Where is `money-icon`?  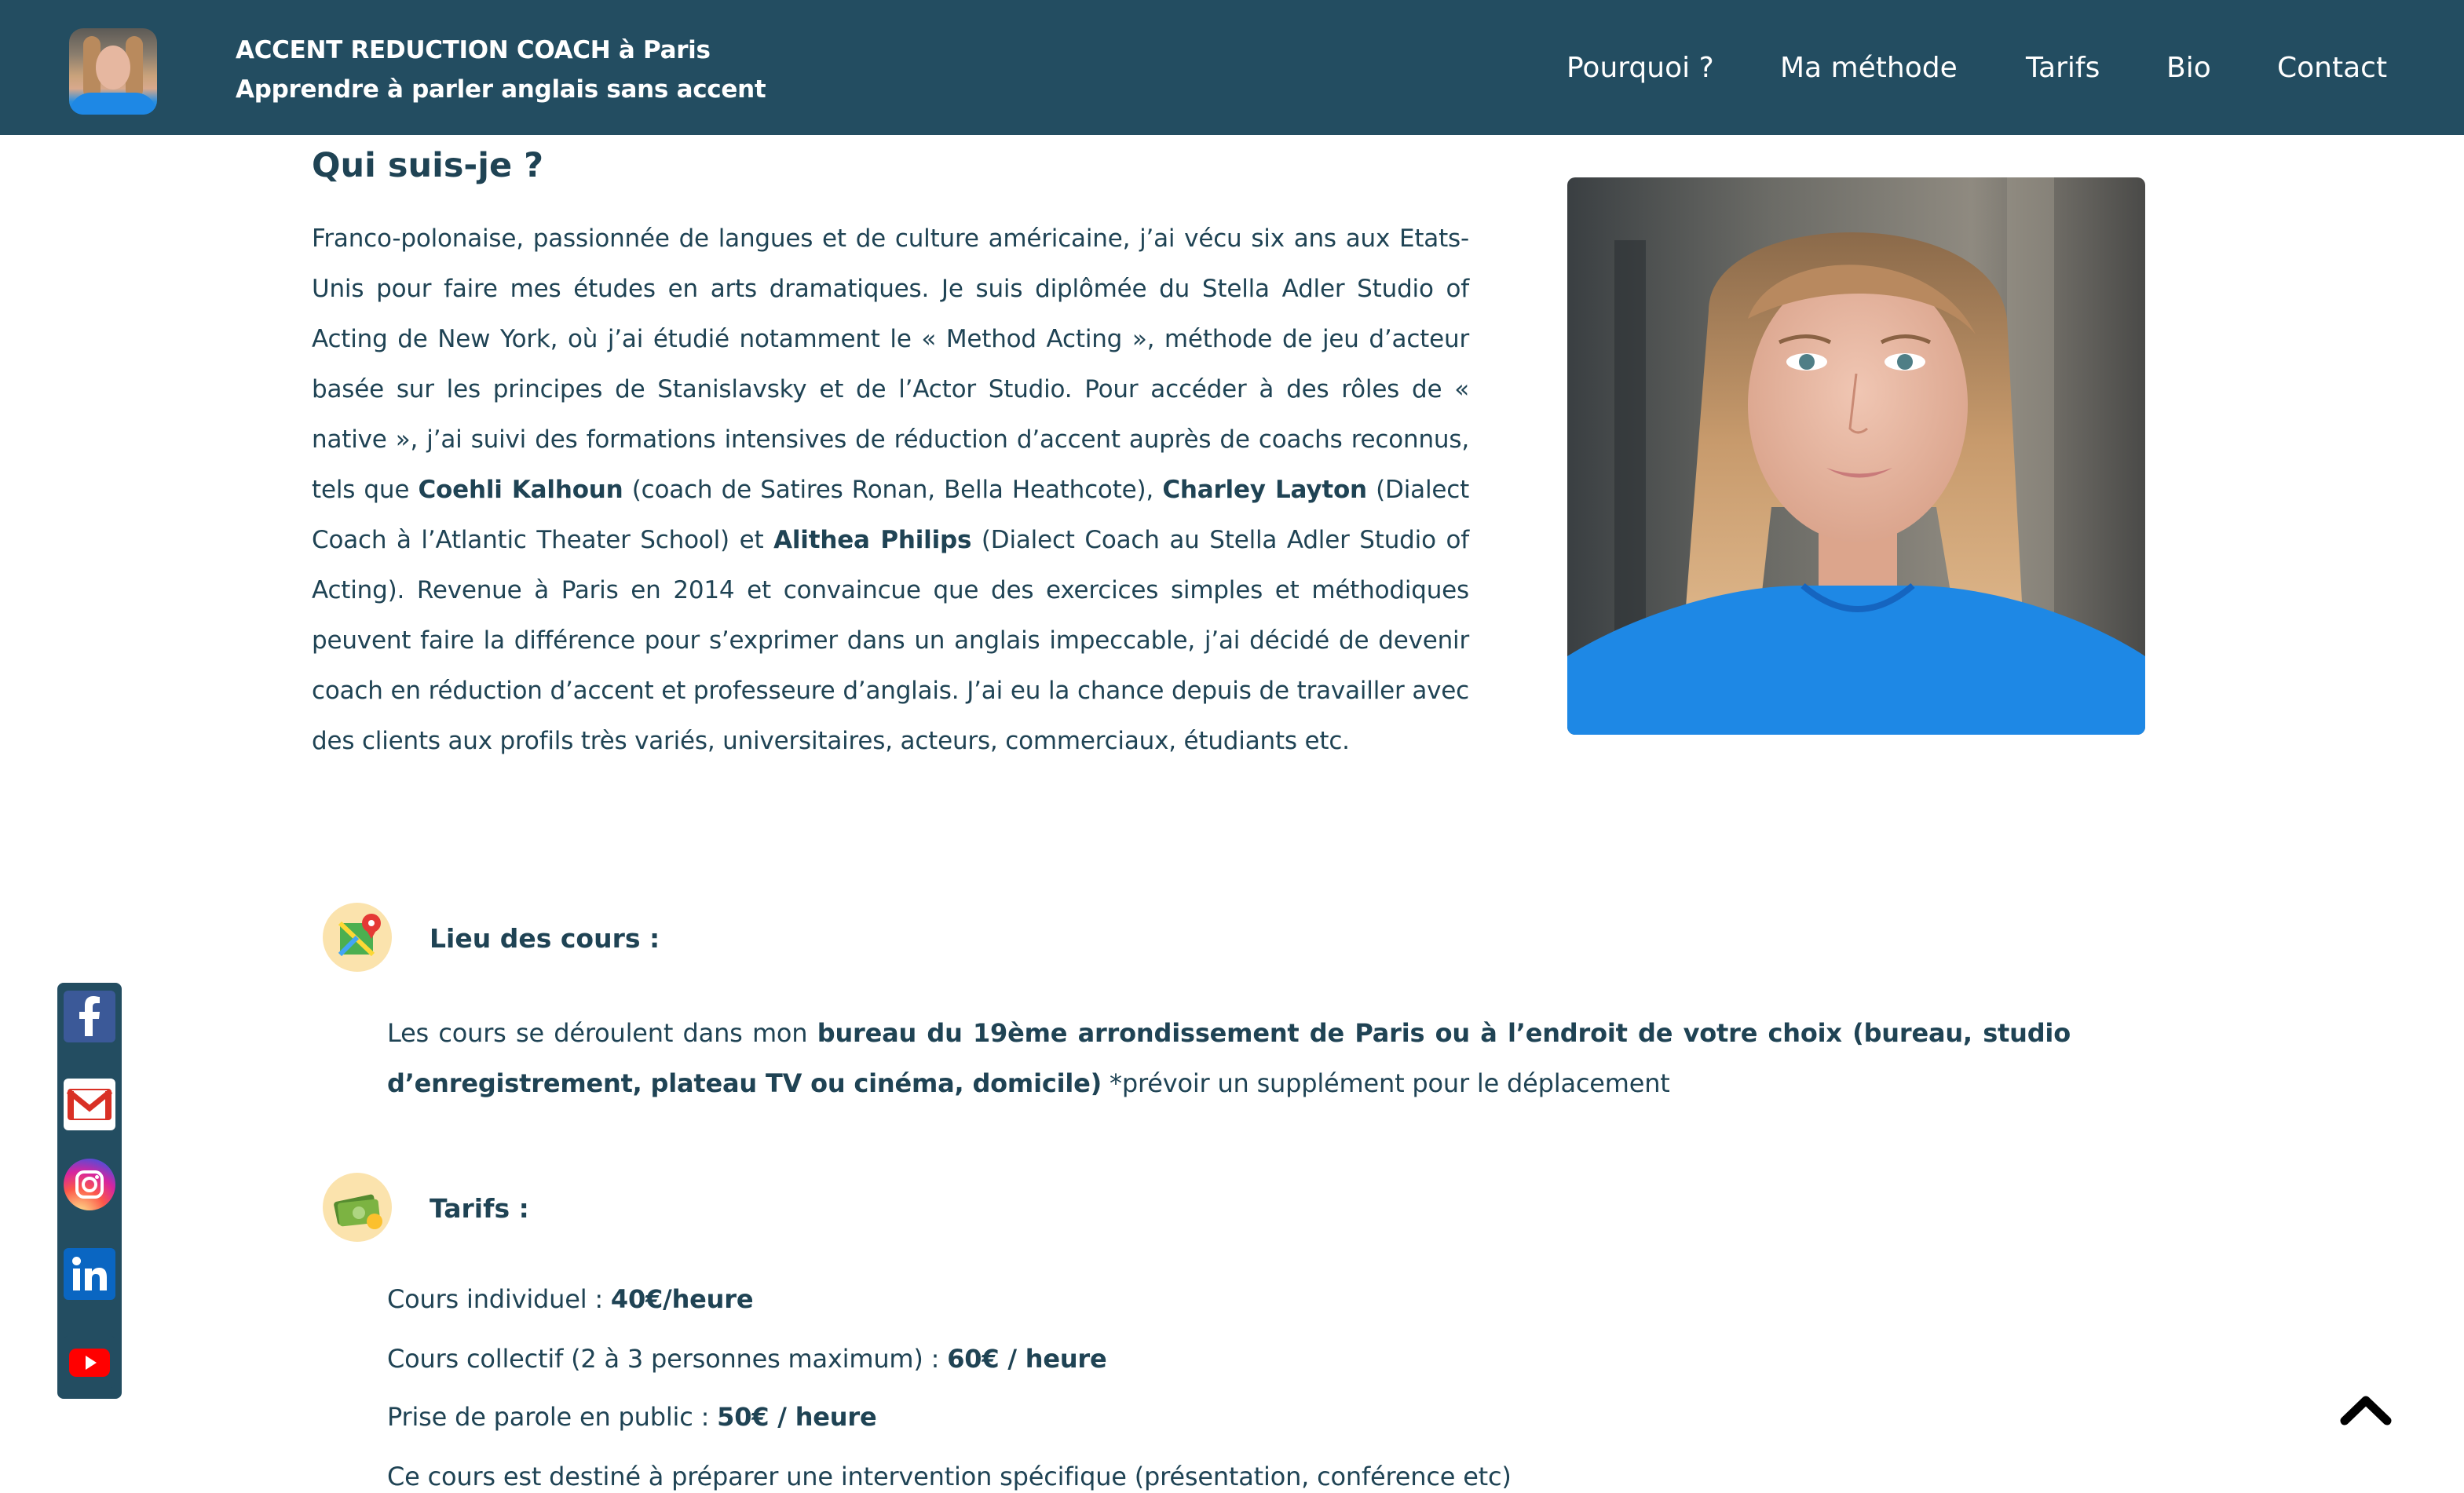 money-icon is located at coordinates (358, 1207).